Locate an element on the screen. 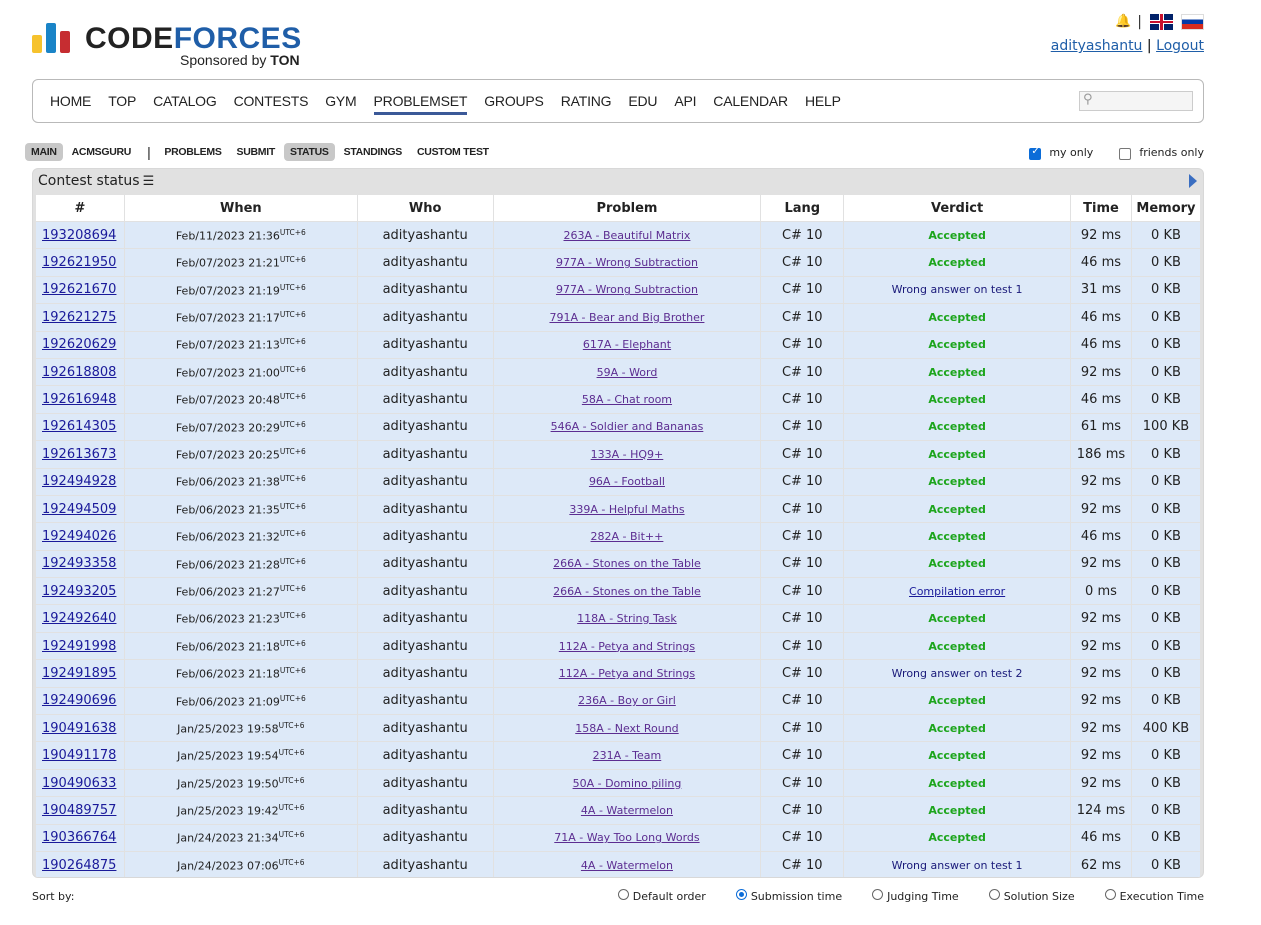 Image resolution: width=1261 pixels, height=925 pixels. submission-id-link: 190490633 is located at coordinates (79, 783).